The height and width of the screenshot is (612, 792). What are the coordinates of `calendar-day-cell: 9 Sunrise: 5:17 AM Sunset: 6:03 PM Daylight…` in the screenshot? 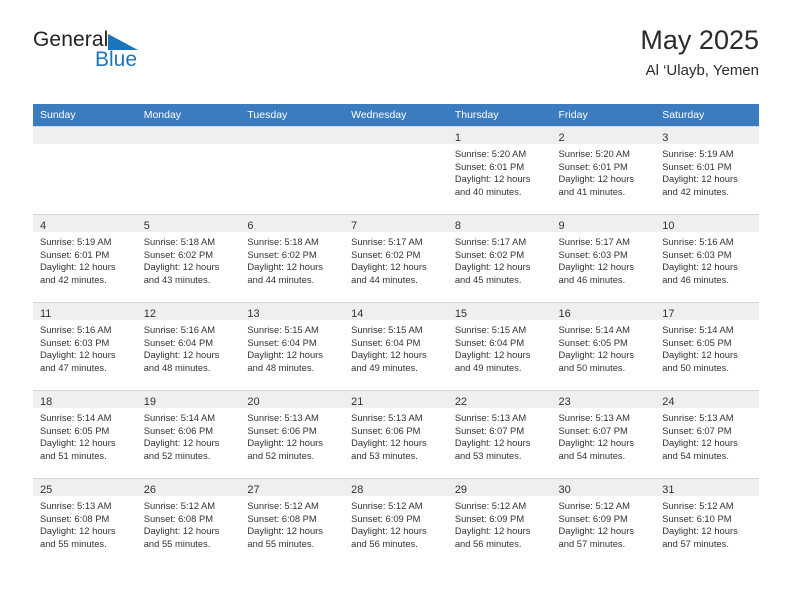 It's located at (603, 258).